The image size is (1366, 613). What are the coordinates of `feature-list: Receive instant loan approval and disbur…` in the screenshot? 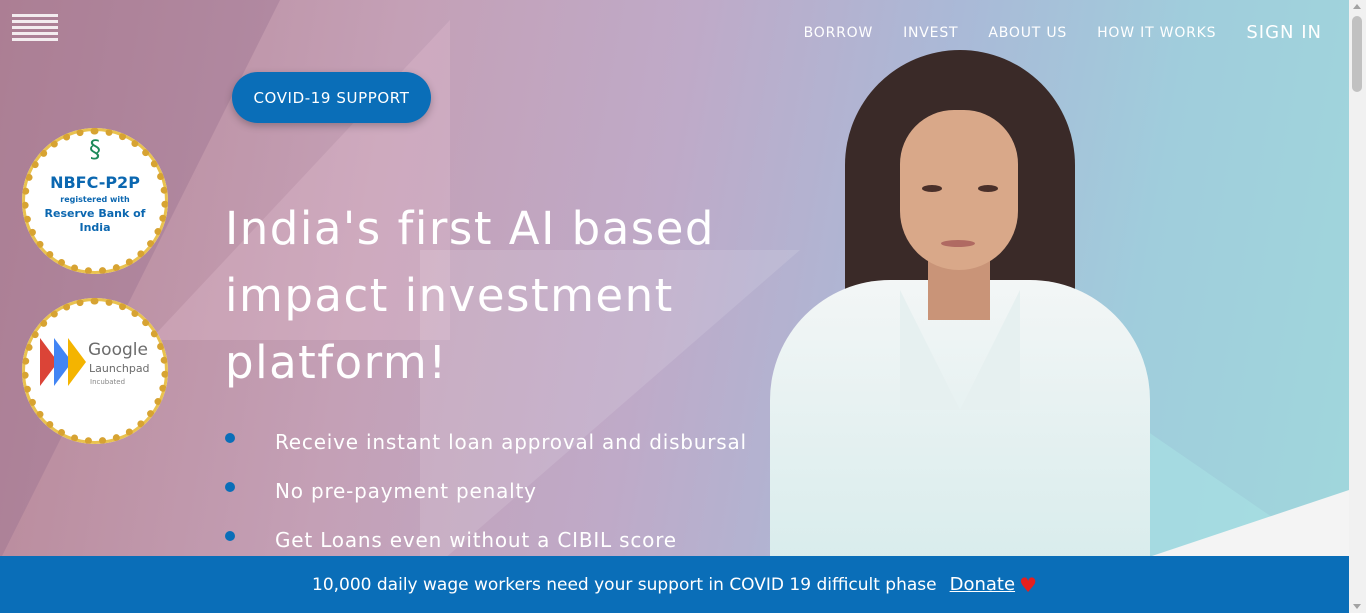 It's located at (486, 496).